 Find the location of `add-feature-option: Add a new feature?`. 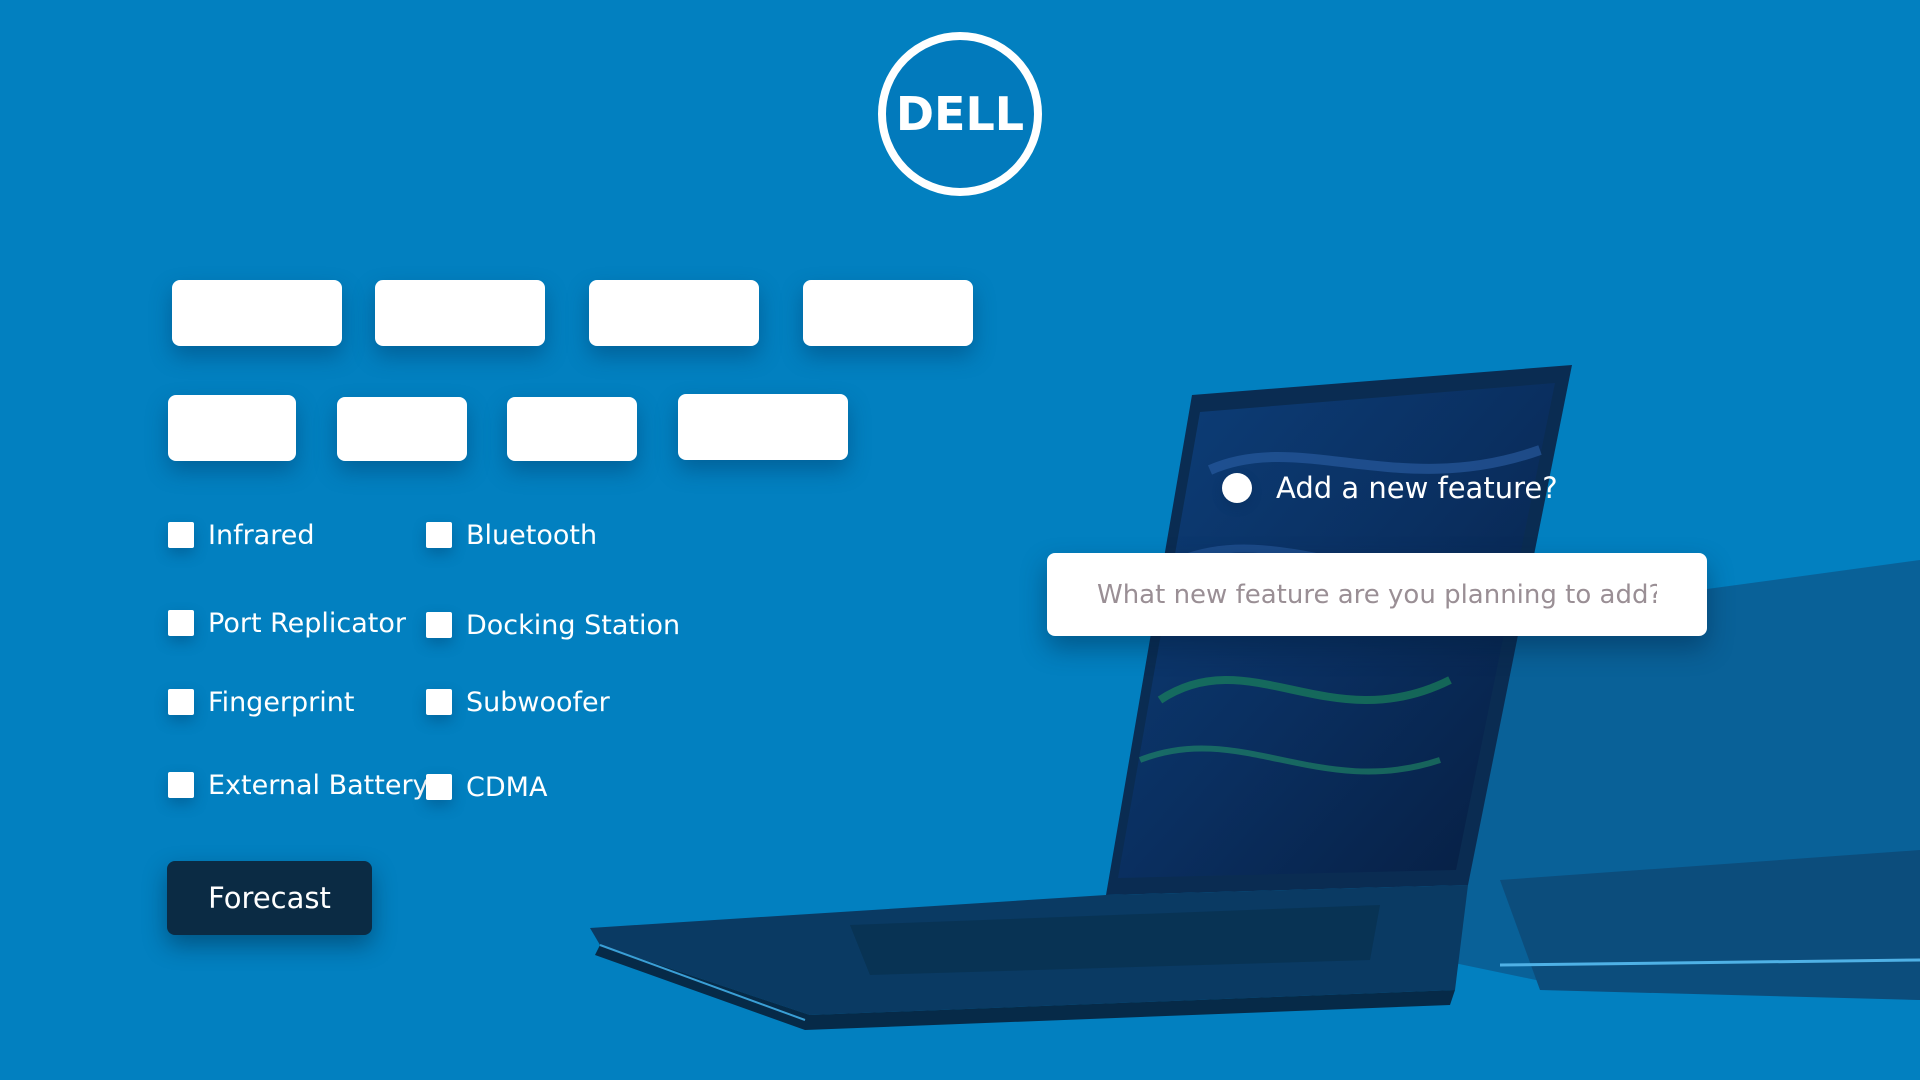

add-feature-option: Add a new feature? is located at coordinates (1390, 488).